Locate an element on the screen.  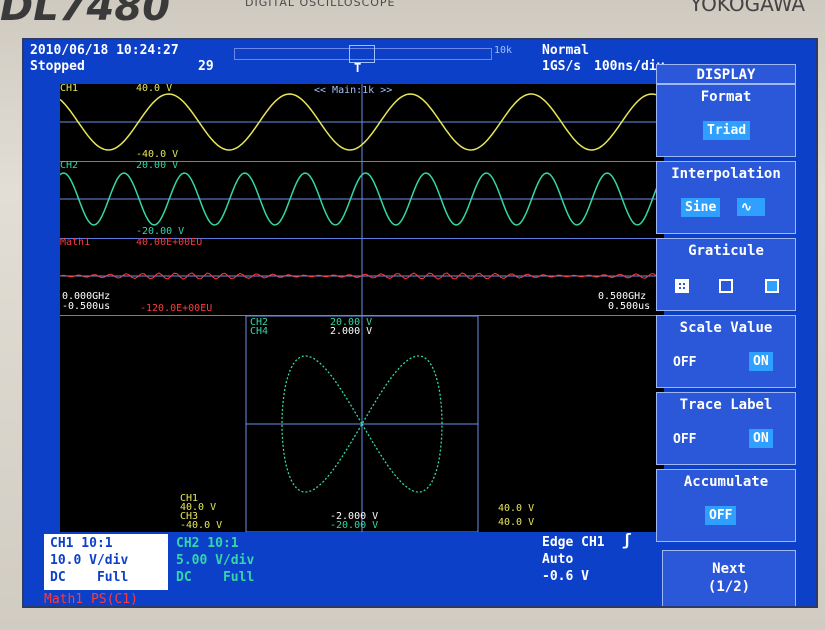
math-left-time: -0.500us is located at coordinates (86, 306).